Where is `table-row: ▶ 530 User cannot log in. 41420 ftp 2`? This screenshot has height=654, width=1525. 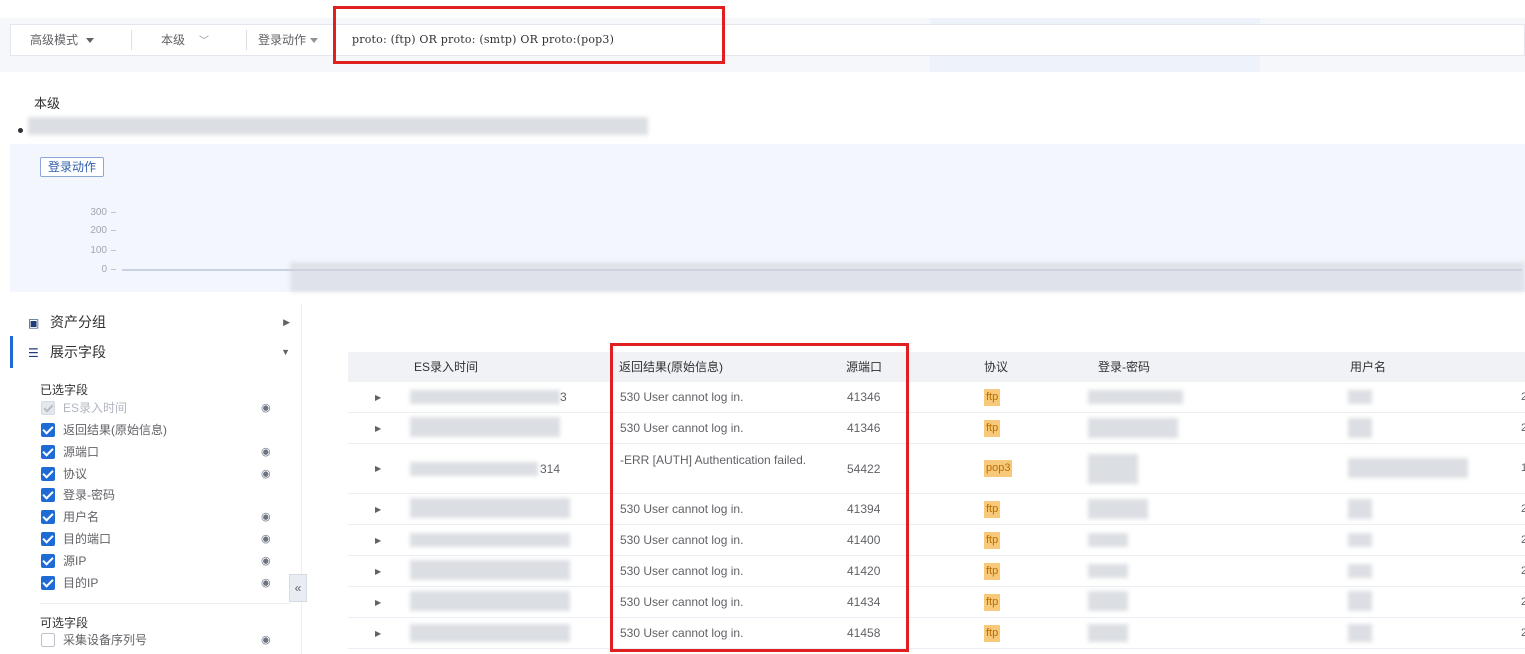 table-row: ▶ 530 User cannot log in. 41420 ftp 2 is located at coordinates (936, 571).